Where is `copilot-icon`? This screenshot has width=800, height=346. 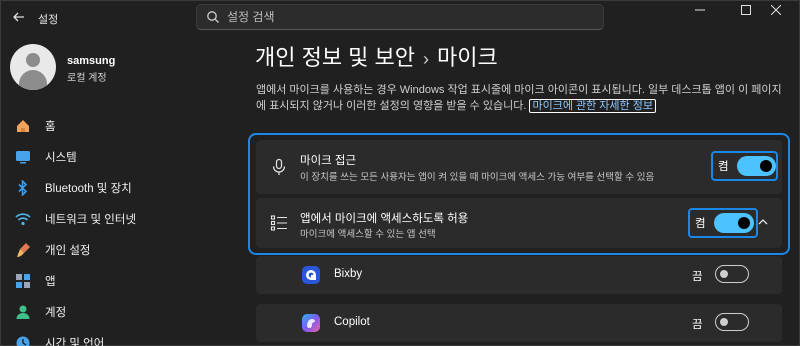 copilot-icon is located at coordinates (311, 323).